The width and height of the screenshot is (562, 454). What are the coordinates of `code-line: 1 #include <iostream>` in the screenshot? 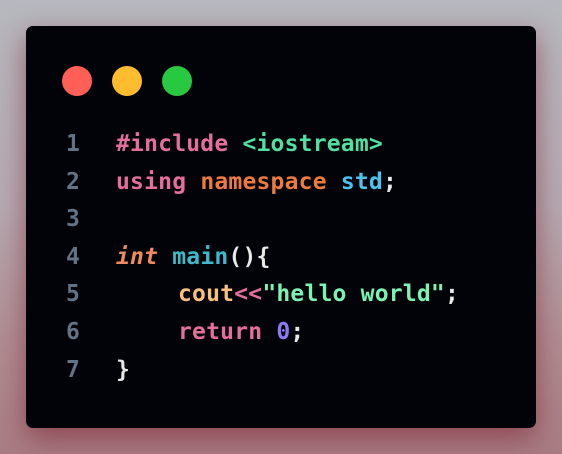 It's located at (281, 144).